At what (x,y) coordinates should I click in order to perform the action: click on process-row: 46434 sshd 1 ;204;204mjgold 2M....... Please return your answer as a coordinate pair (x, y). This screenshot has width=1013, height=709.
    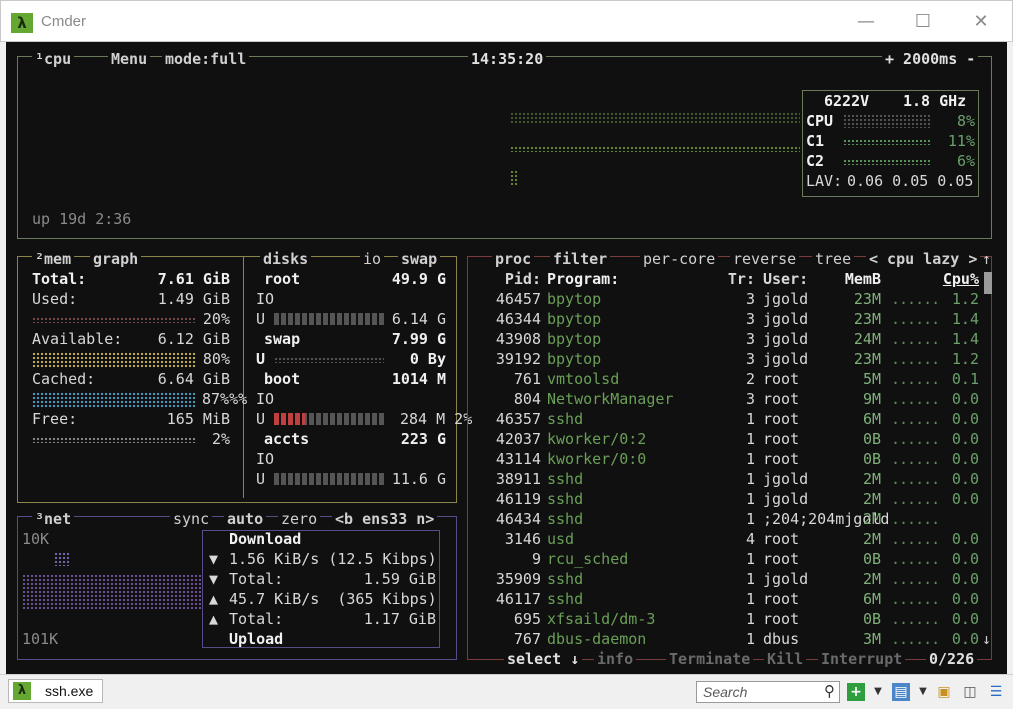
    Looking at the image, I should click on (729, 519).